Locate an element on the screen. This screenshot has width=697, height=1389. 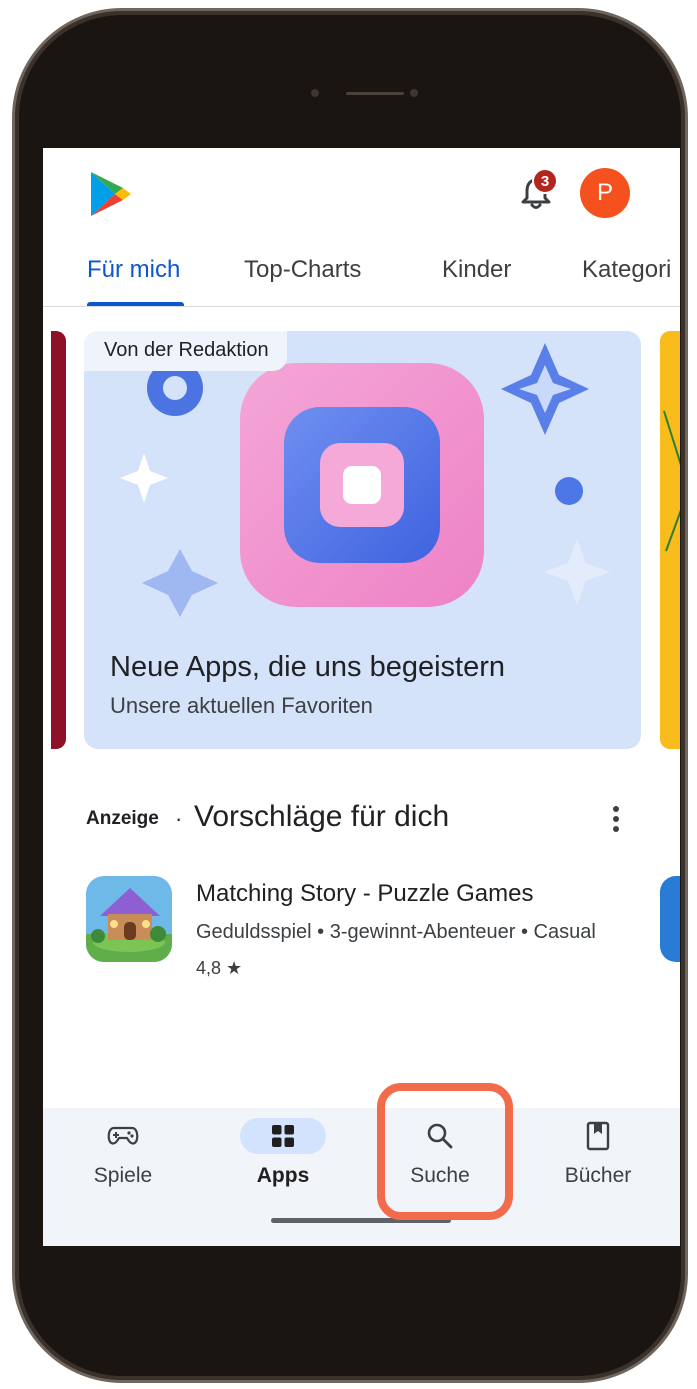
ad-label: Anzeige is located at coordinates (122, 818).